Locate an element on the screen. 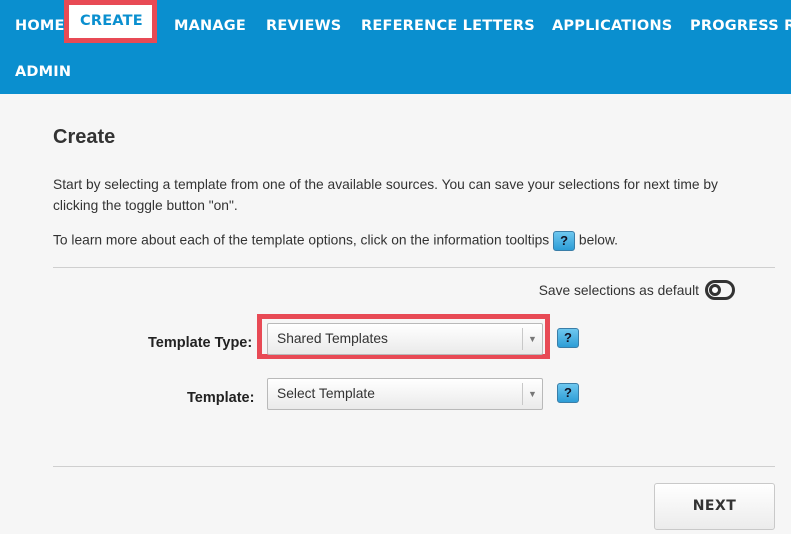  nav-reviews: REVIEWS is located at coordinates (303, 26).